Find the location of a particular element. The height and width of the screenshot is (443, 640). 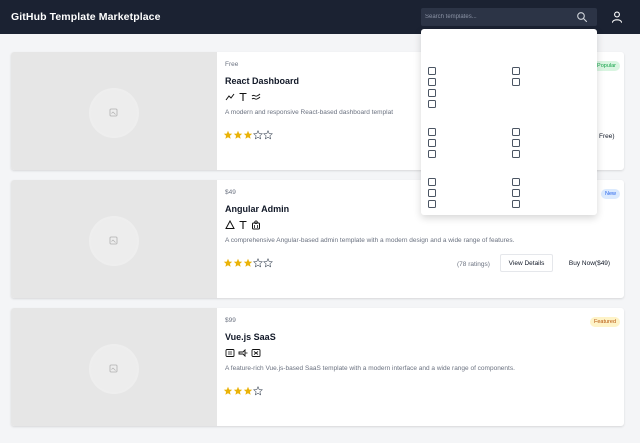

user-icon is located at coordinates (617, 17).